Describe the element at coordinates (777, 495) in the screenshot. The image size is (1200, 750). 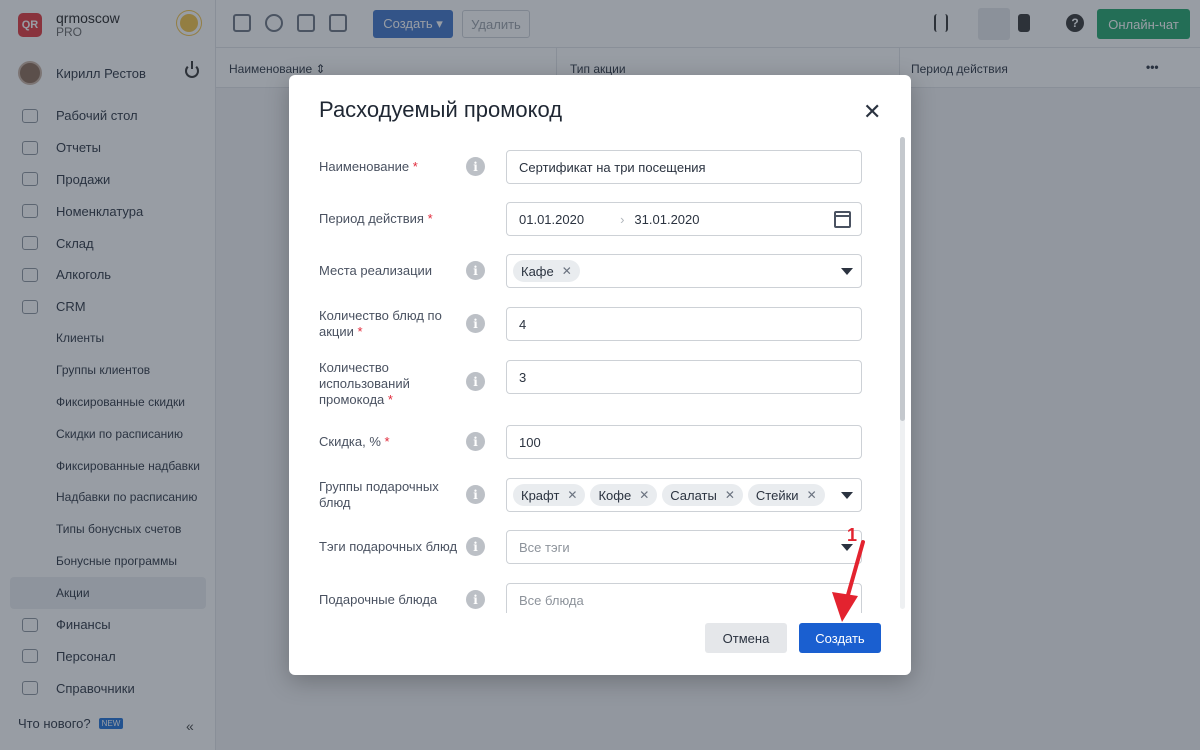
I see `tag-label: Стейки` at that location.